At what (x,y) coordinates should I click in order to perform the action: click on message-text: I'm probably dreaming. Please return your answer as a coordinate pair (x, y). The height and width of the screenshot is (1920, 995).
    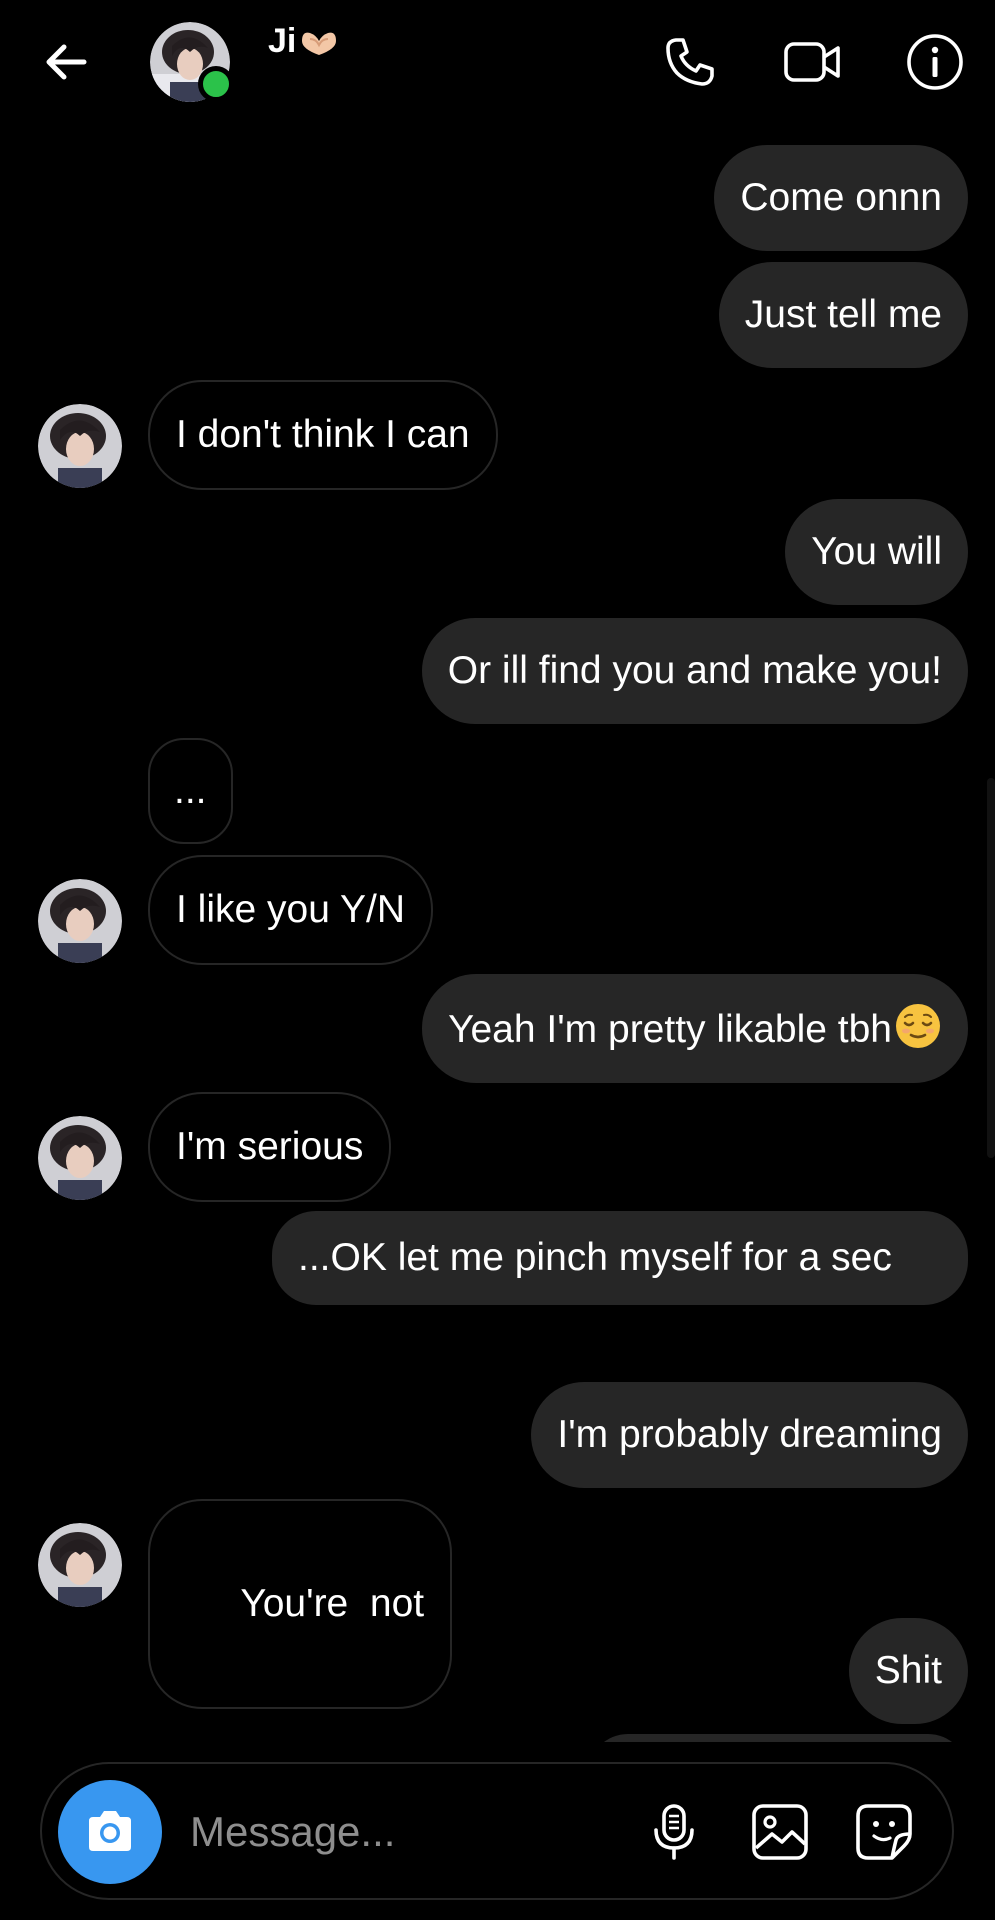
    Looking at the image, I should click on (749, 1434).